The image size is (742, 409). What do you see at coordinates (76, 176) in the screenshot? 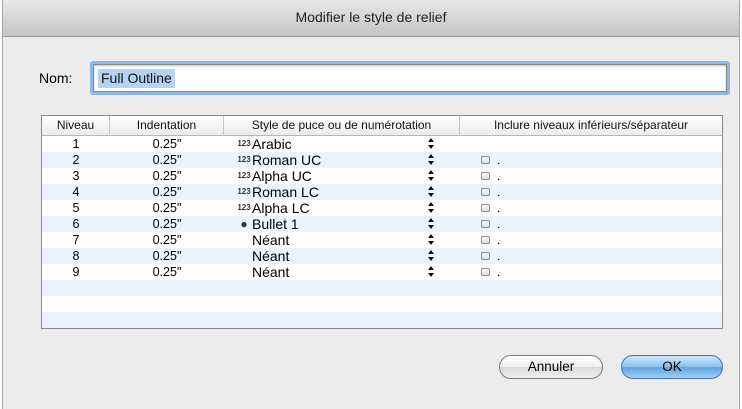
I see `level-cell: 3` at bounding box center [76, 176].